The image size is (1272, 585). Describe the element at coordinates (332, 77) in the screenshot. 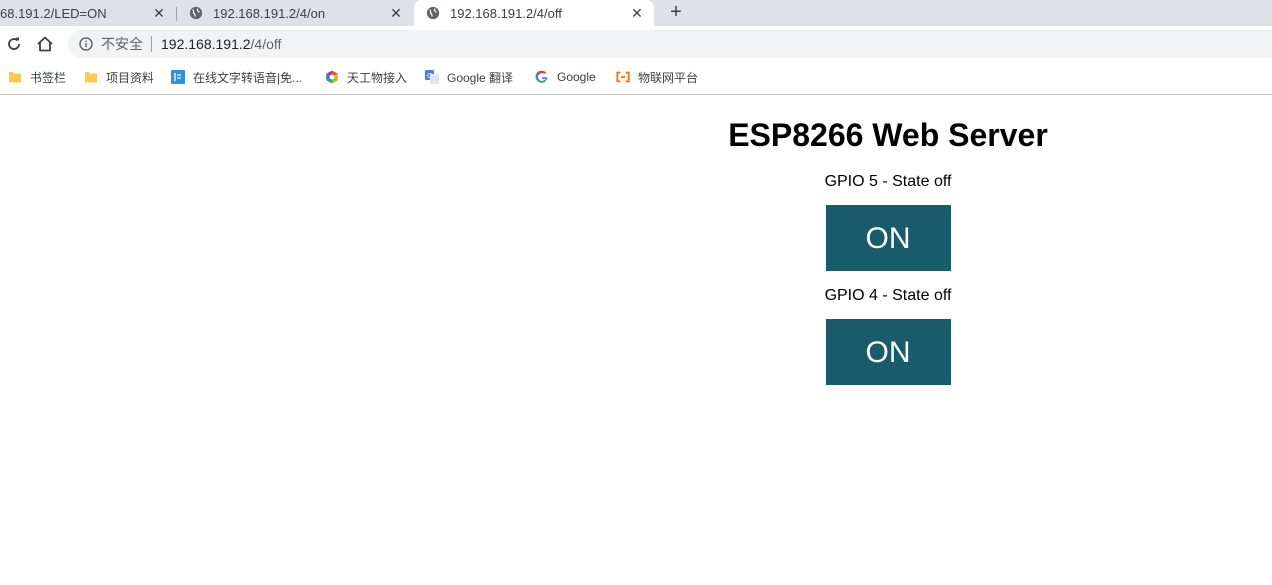

I see `tiangong-icon` at that location.